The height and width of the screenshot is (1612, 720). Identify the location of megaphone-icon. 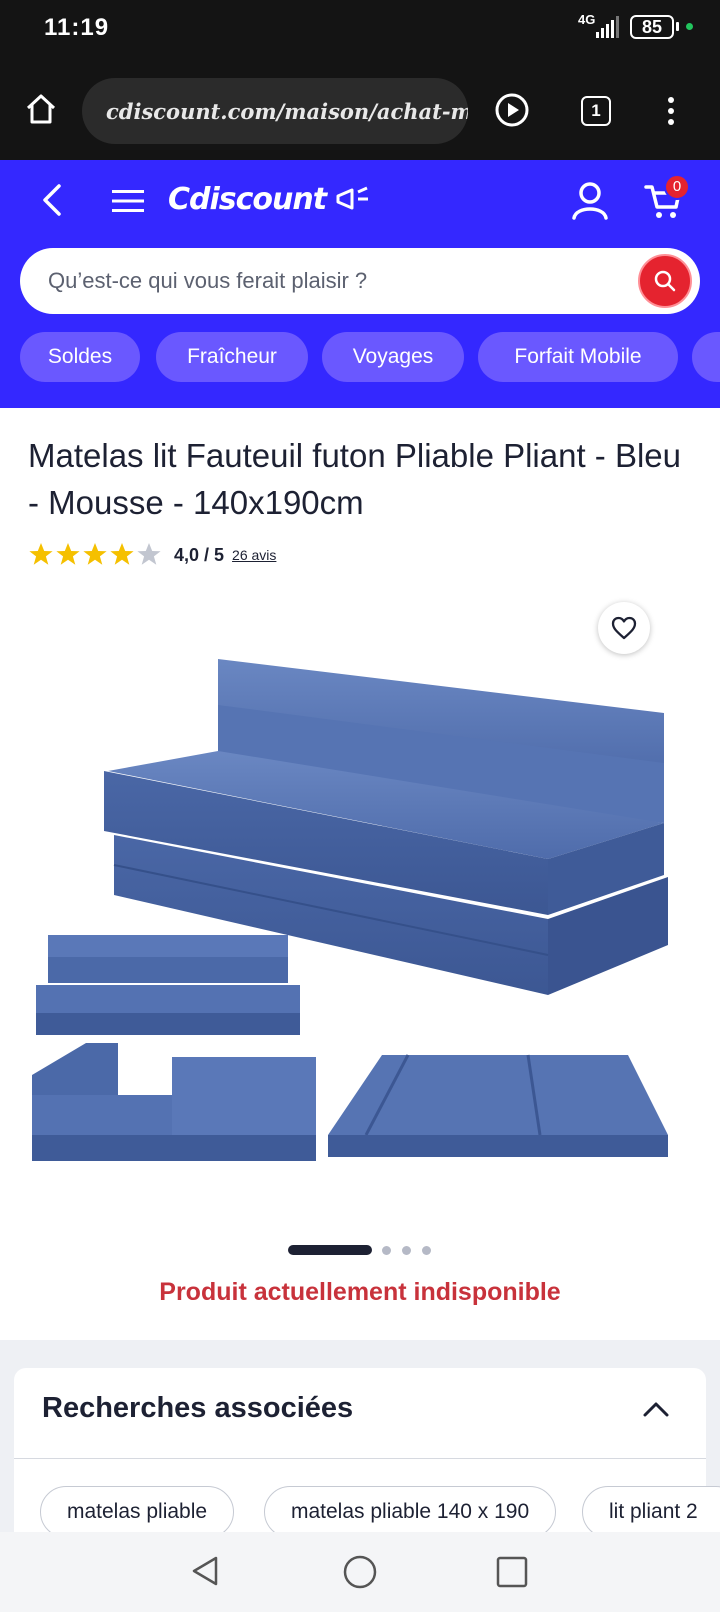
(352, 198).